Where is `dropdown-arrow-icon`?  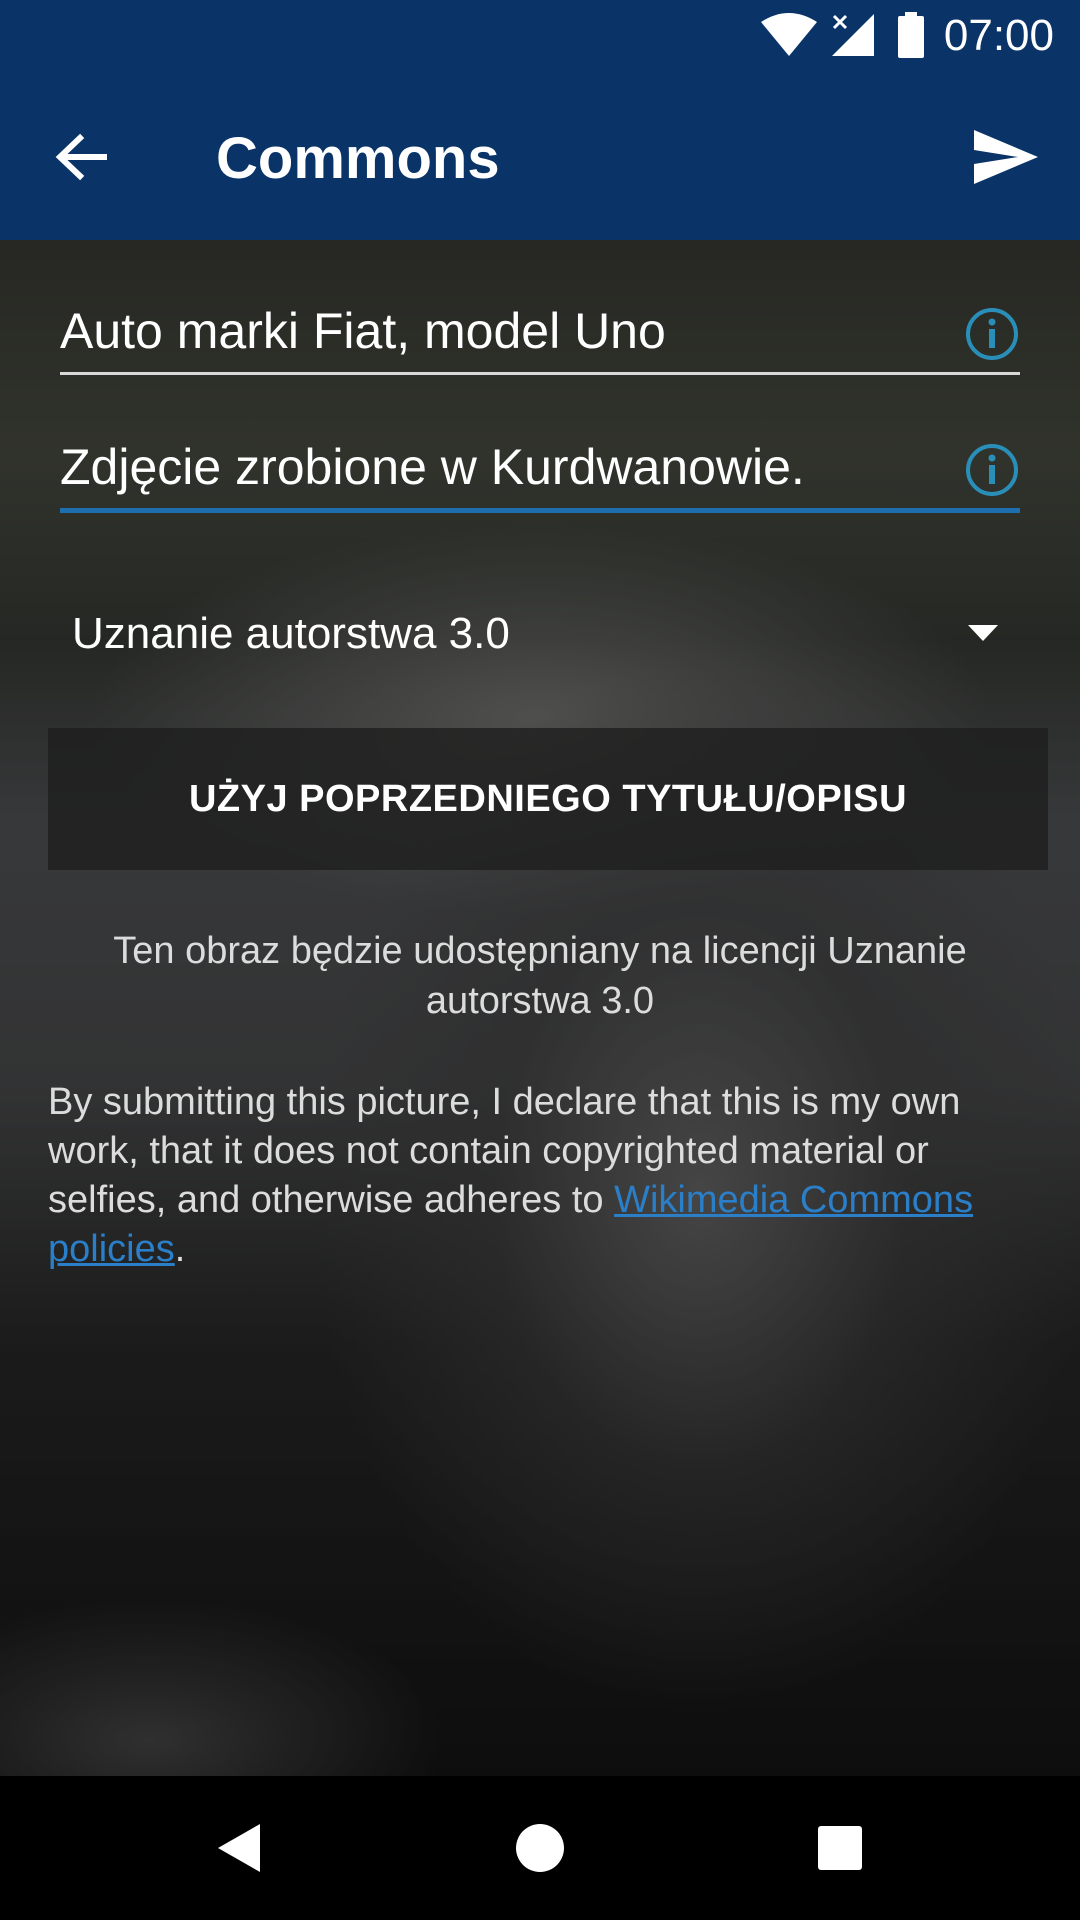 dropdown-arrow-icon is located at coordinates (983, 633).